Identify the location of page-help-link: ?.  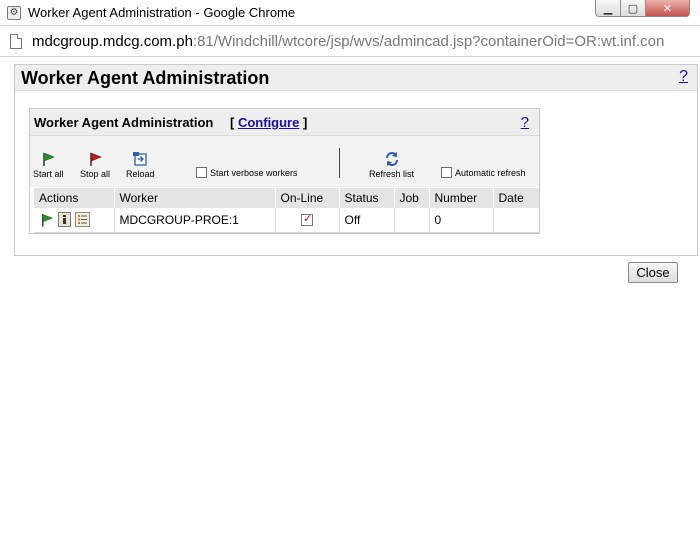
(683, 77).